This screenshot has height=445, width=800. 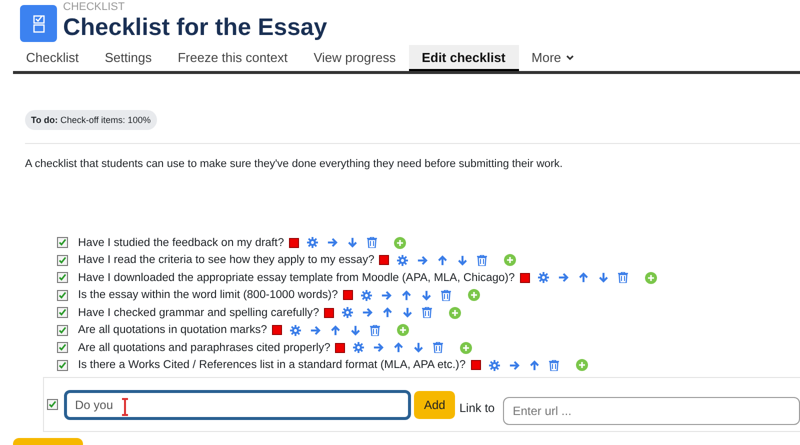 I want to click on description: A checklist that students can use to make sure they've done everything they need before submitting their work., so click(x=294, y=164).